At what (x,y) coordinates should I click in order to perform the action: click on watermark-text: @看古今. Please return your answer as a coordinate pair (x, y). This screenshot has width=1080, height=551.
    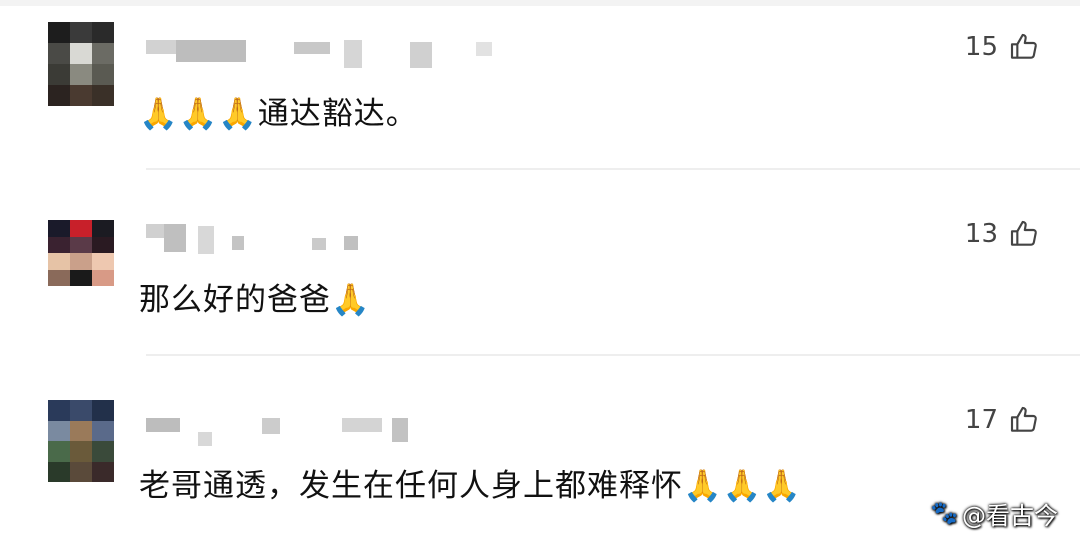
    Looking at the image, I should click on (1010, 516).